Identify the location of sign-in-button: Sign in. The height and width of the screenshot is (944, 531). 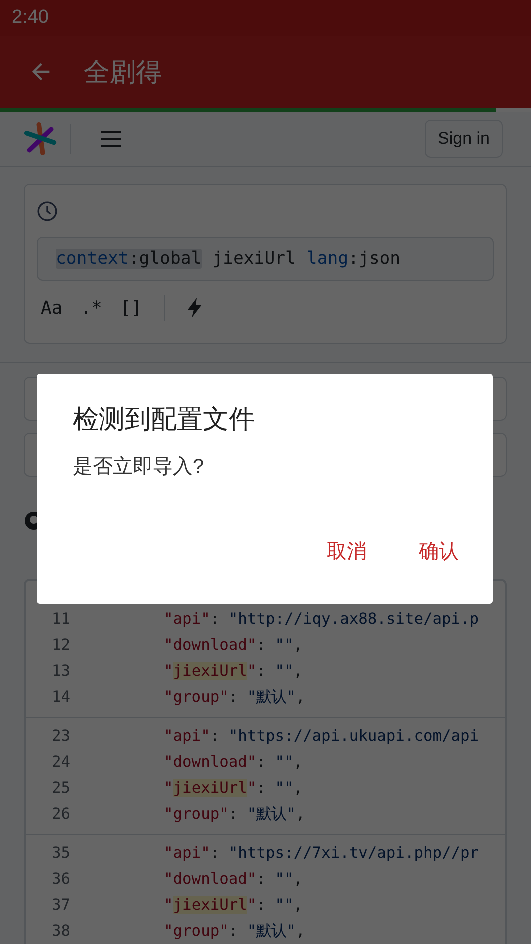
(464, 139).